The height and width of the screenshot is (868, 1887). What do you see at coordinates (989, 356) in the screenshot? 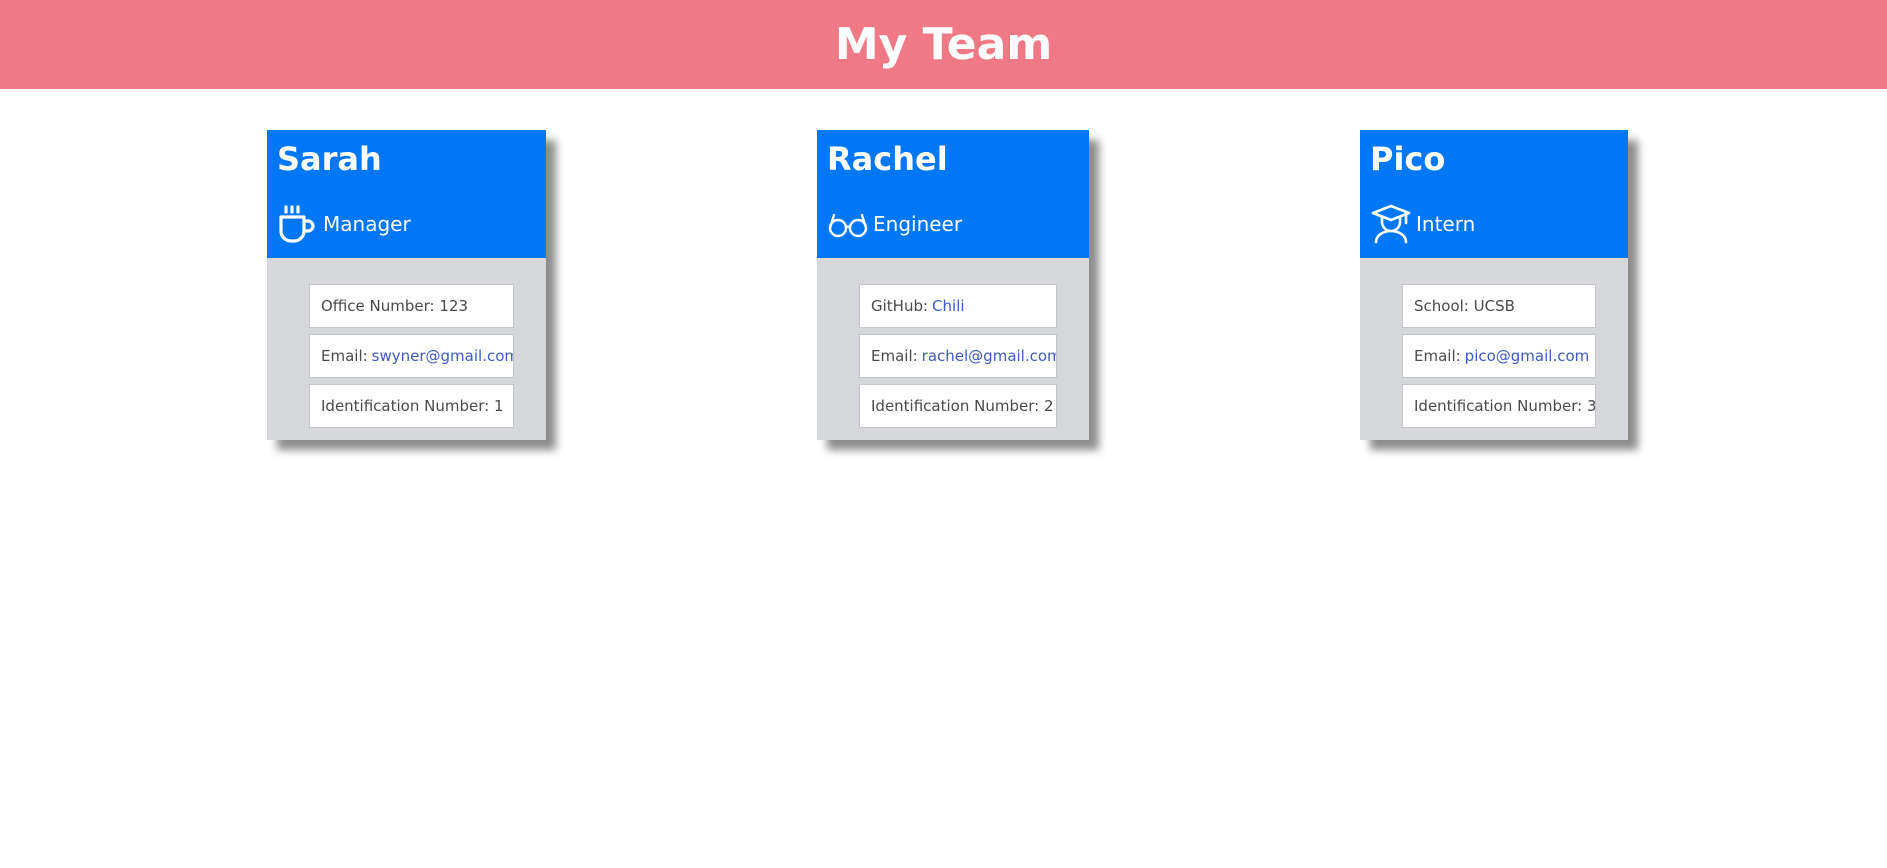
I see `email-link: rachel@gmail.com` at bounding box center [989, 356].